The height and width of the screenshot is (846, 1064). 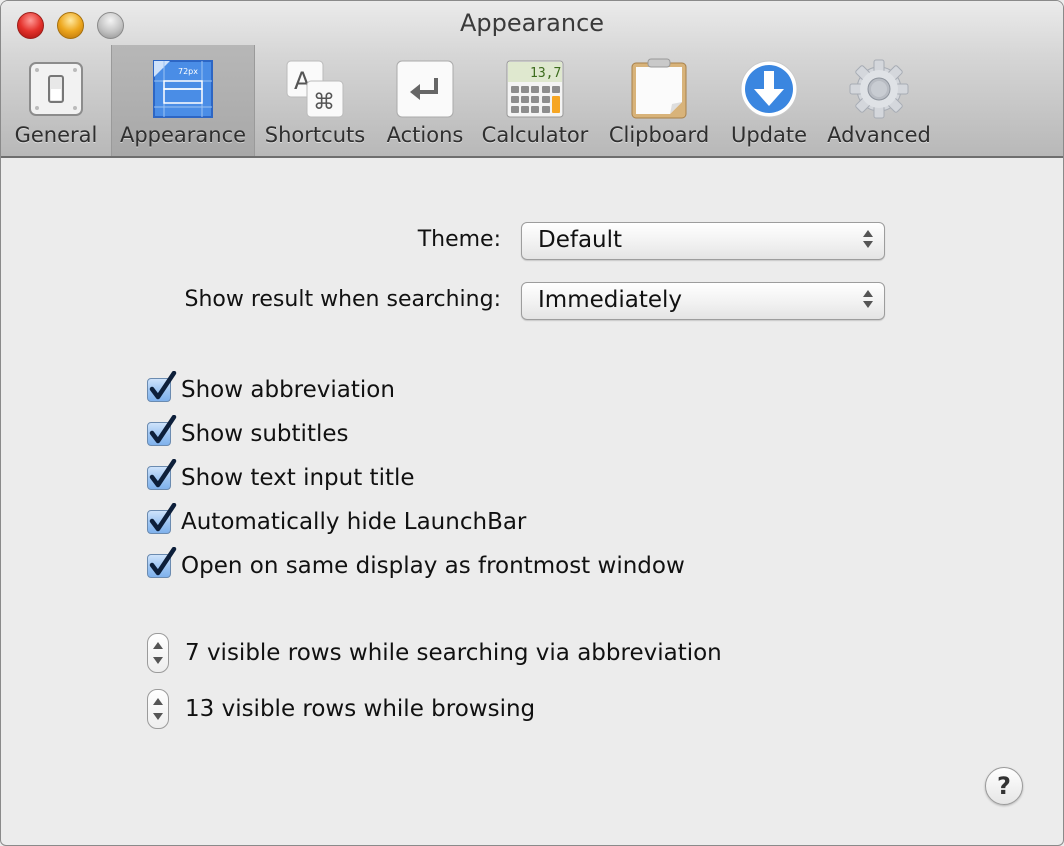 I want to click on checkbox-open-same-display: Open on same display as frontmost window, so click(x=416, y=564).